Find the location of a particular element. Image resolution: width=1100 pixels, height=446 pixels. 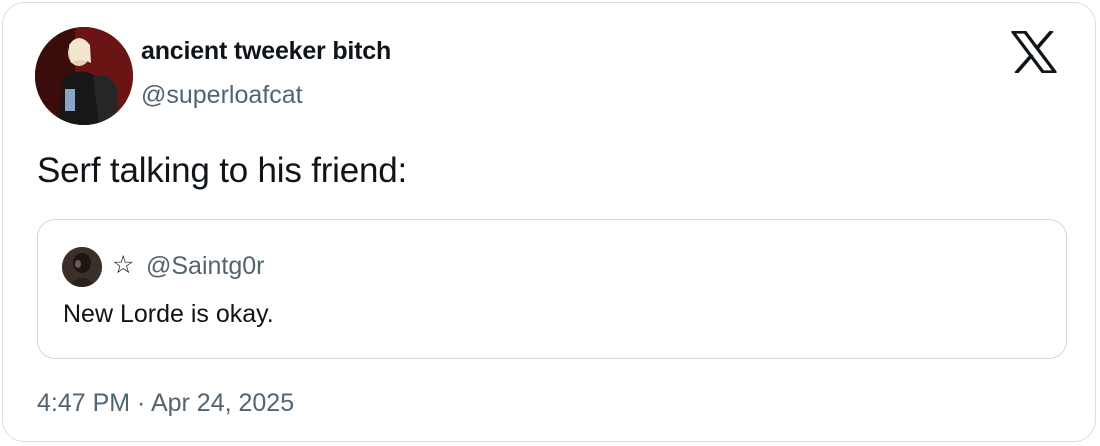

tweet-text: Serf talking to his friend: is located at coordinates (222, 170).